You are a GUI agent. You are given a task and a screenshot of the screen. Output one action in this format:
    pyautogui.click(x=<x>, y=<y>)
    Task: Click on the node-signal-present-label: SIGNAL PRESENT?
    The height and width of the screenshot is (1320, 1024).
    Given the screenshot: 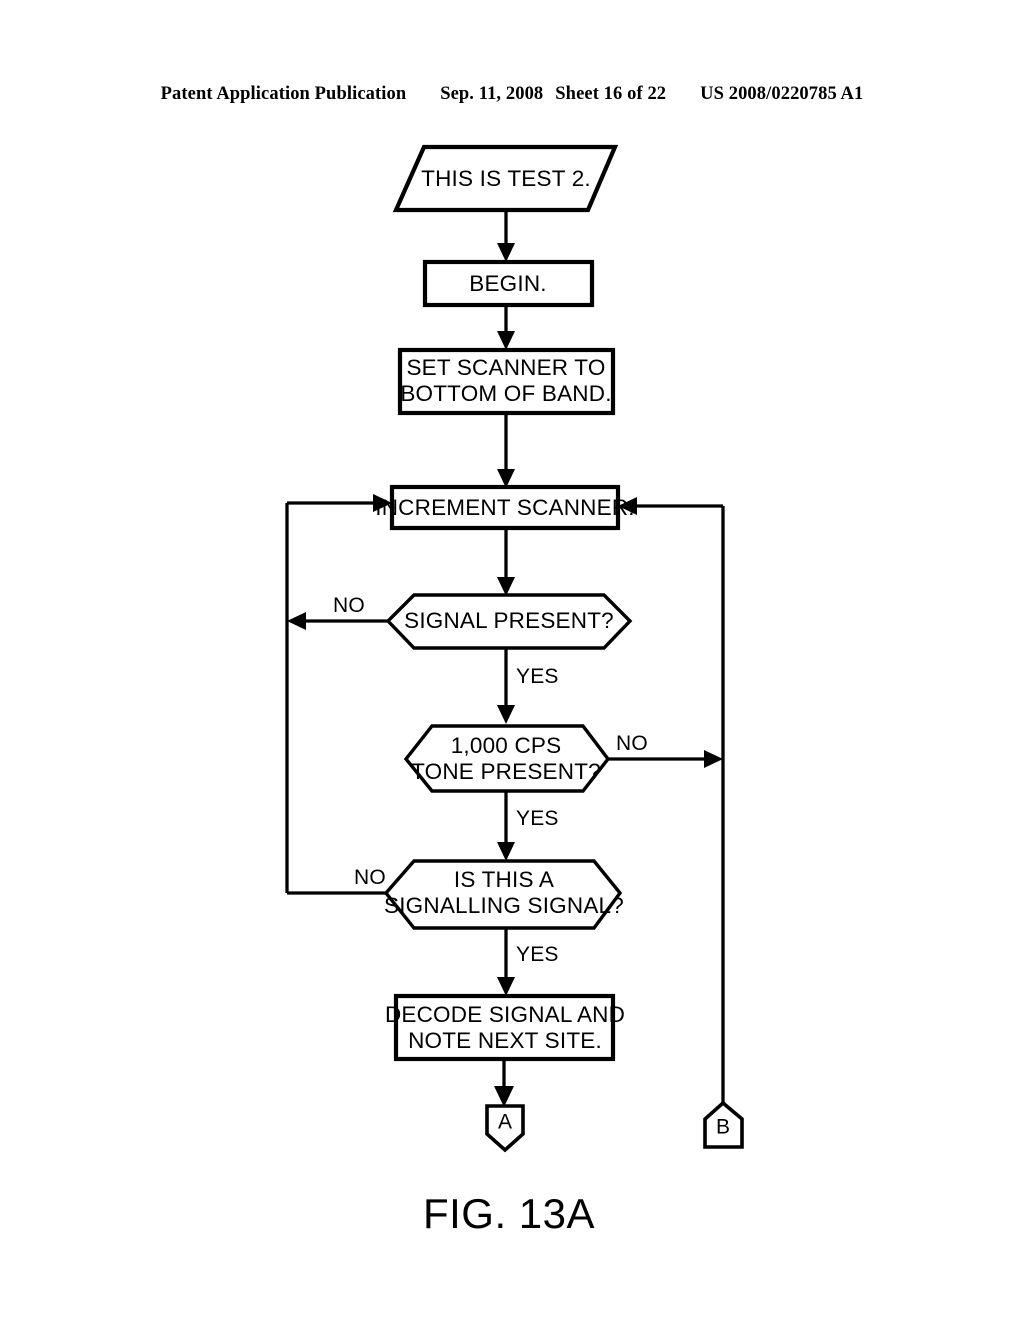 What is the action you would take?
    pyautogui.click(x=509, y=620)
    